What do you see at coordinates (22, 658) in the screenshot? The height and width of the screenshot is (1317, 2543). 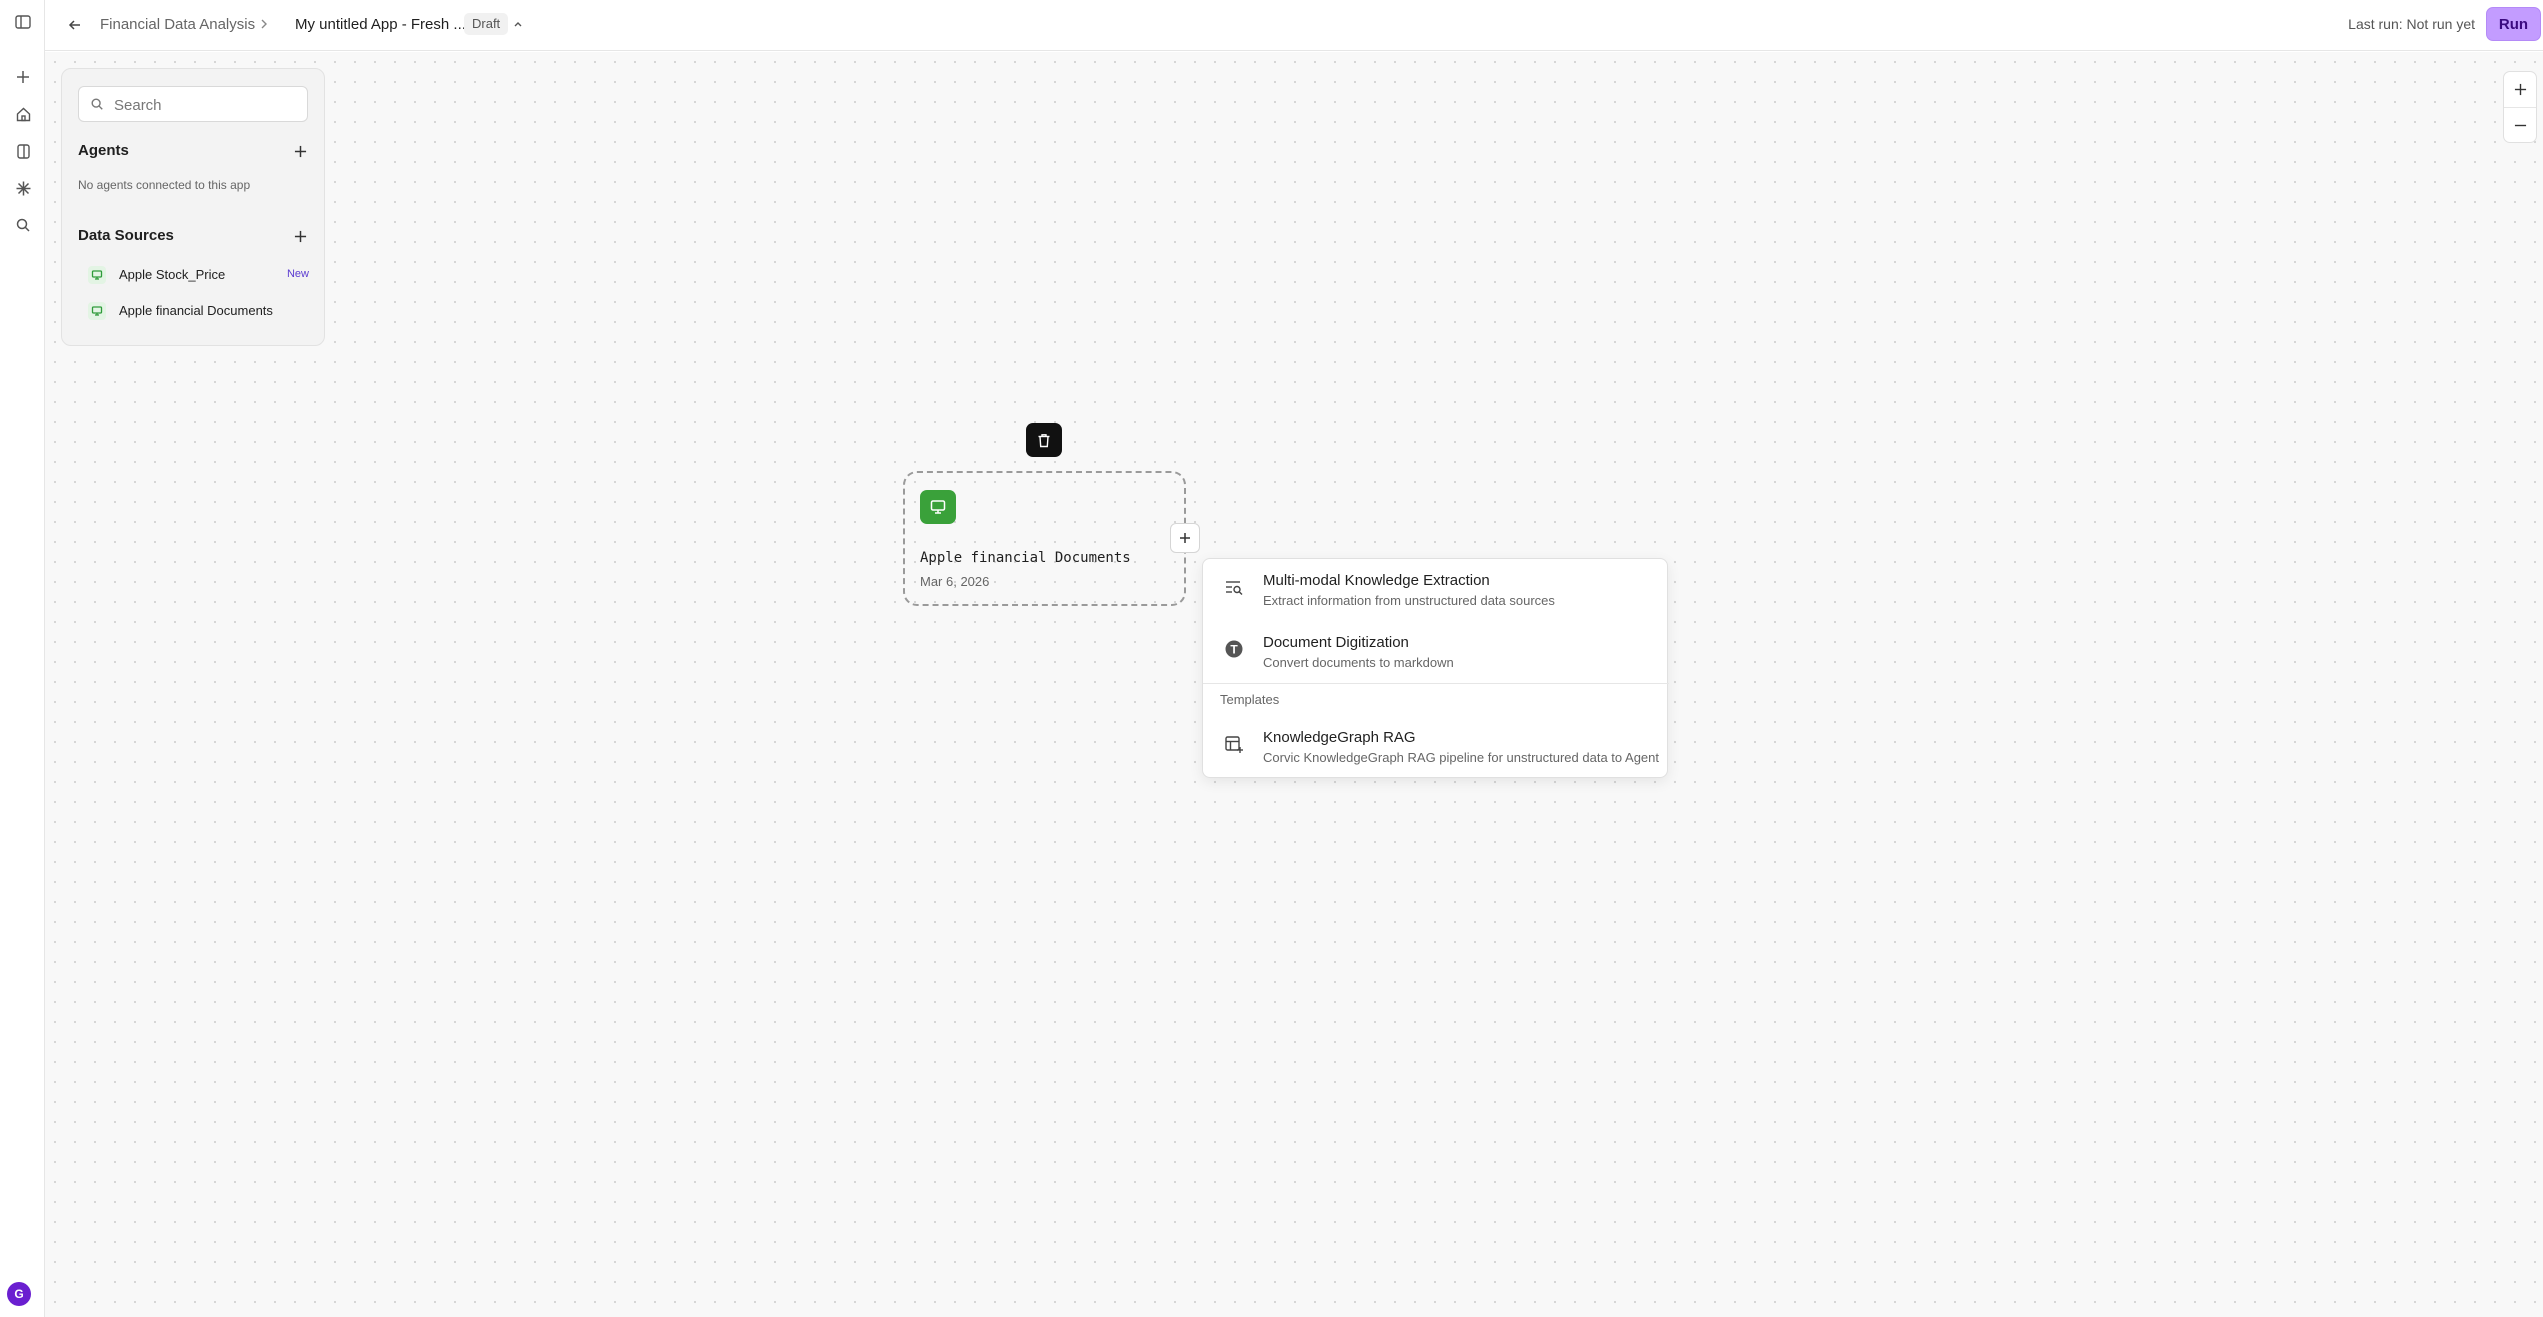 I see `left-rail: G` at bounding box center [22, 658].